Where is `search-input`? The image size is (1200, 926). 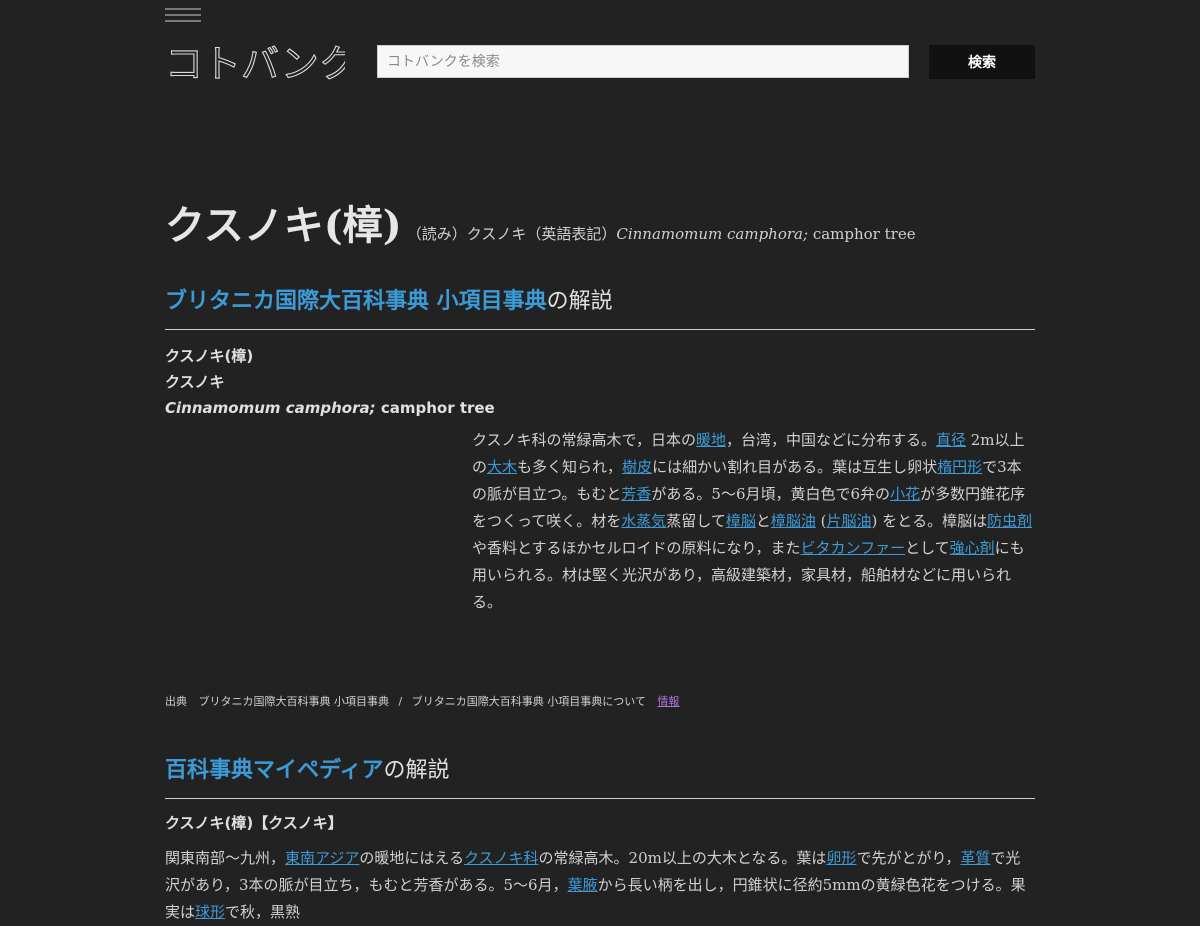 search-input is located at coordinates (643, 61).